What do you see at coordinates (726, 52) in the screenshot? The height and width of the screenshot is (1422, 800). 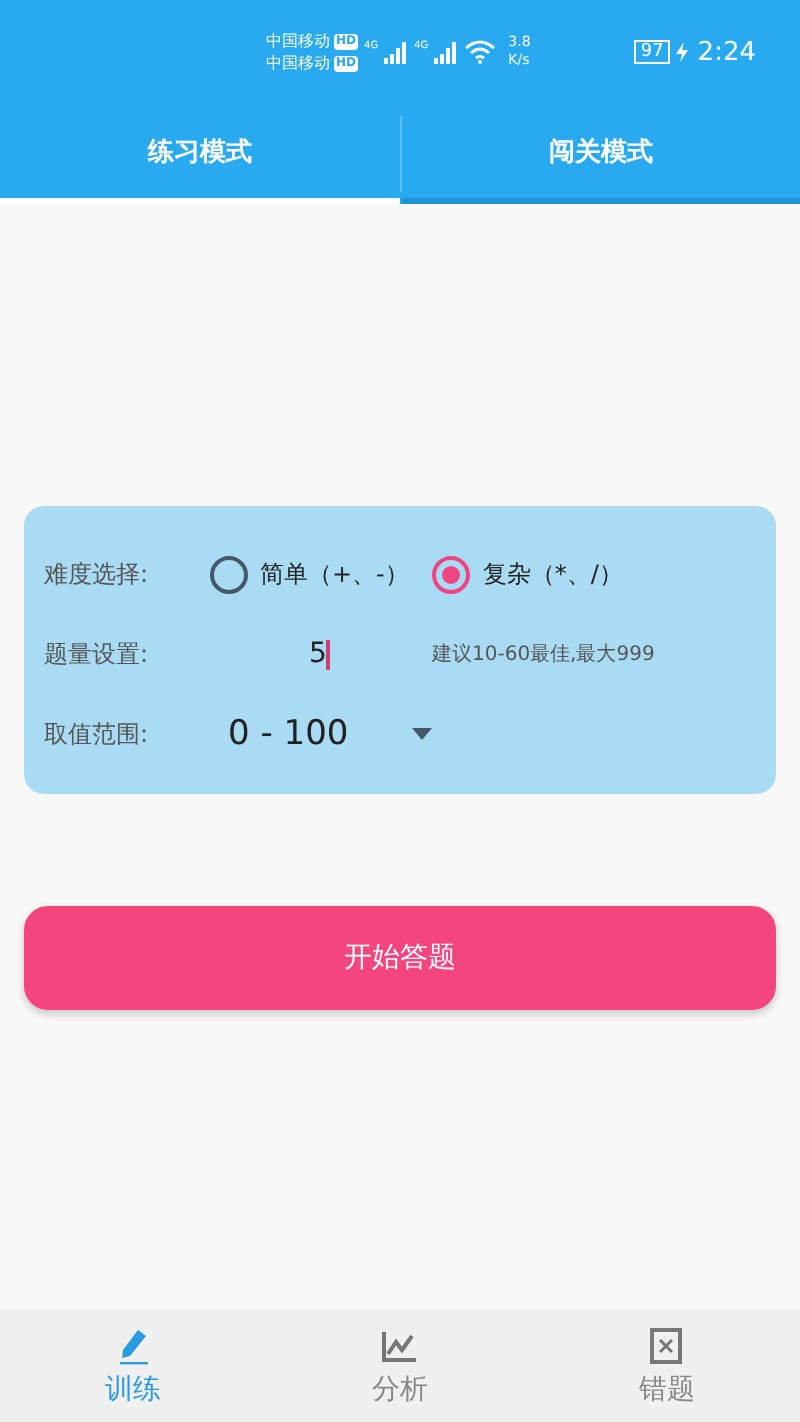 I see `clock-time: 2:24` at bounding box center [726, 52].